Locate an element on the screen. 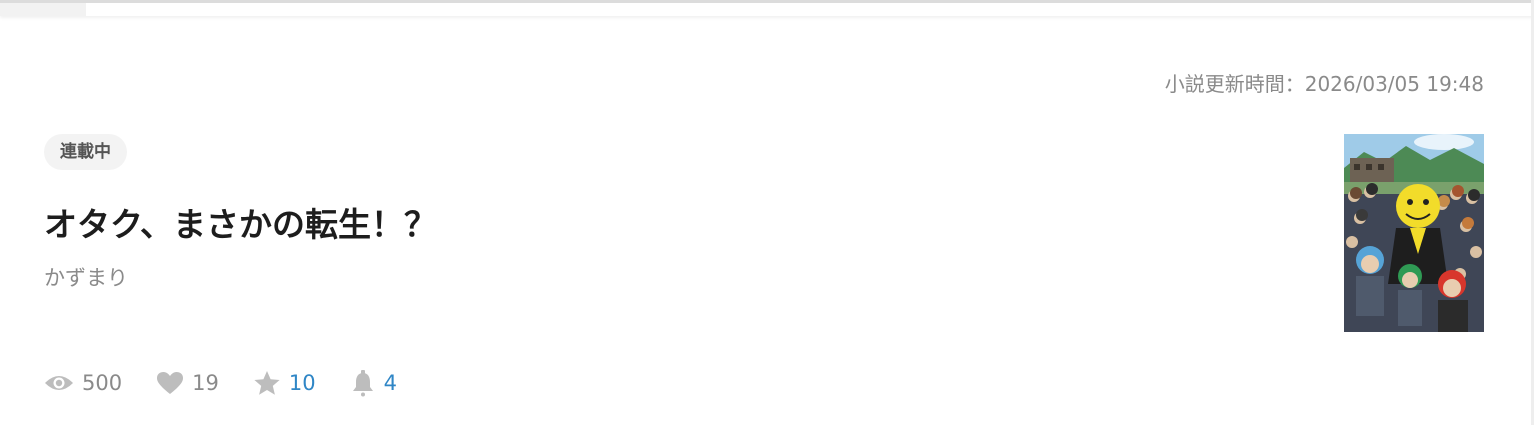 Image resolution: width=1534 pixels, height=425 pixels. stars-stat: 10 is located at coordinates (284, 383).